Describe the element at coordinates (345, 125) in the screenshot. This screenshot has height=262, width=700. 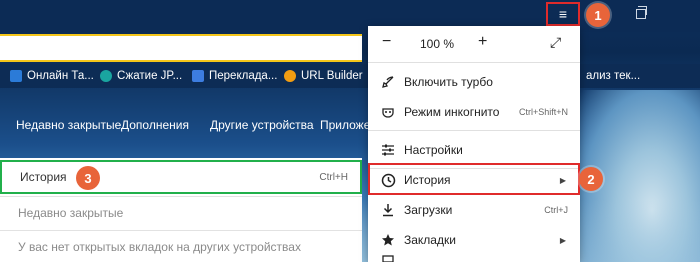
I see `nav-apps: Приложе` at that location.